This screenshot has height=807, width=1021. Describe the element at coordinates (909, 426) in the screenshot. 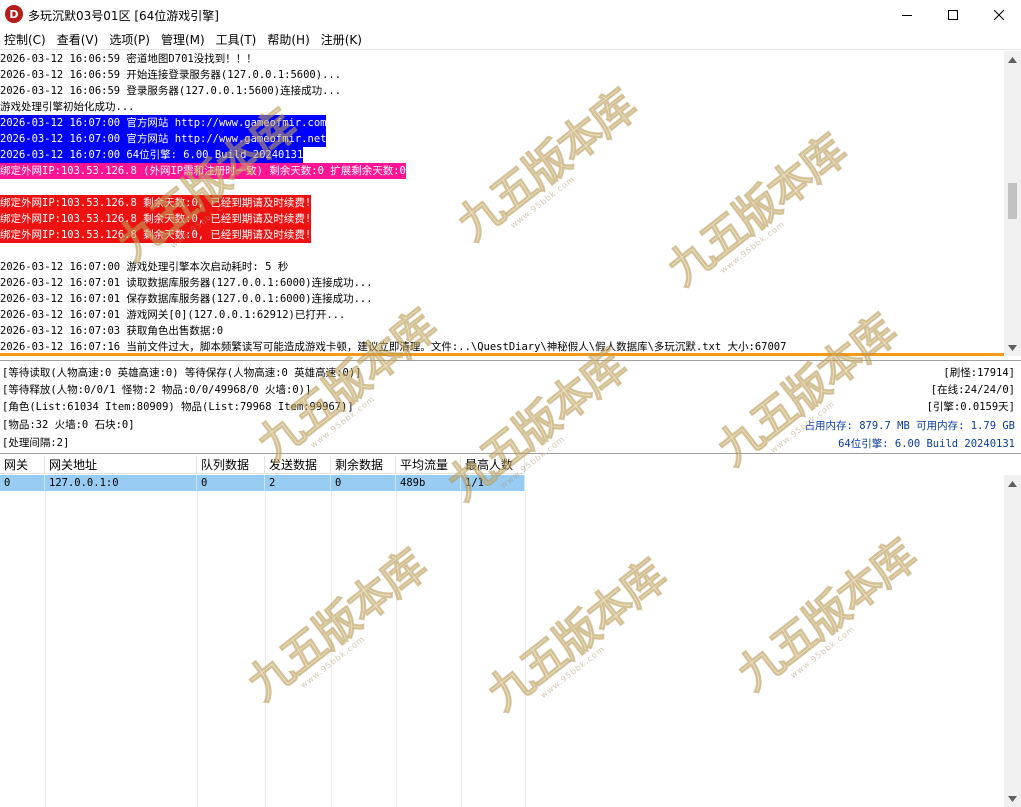

I see `status-memory: 占用内存: 879.7 MB 可用内存: 1.79 GB` at that location.